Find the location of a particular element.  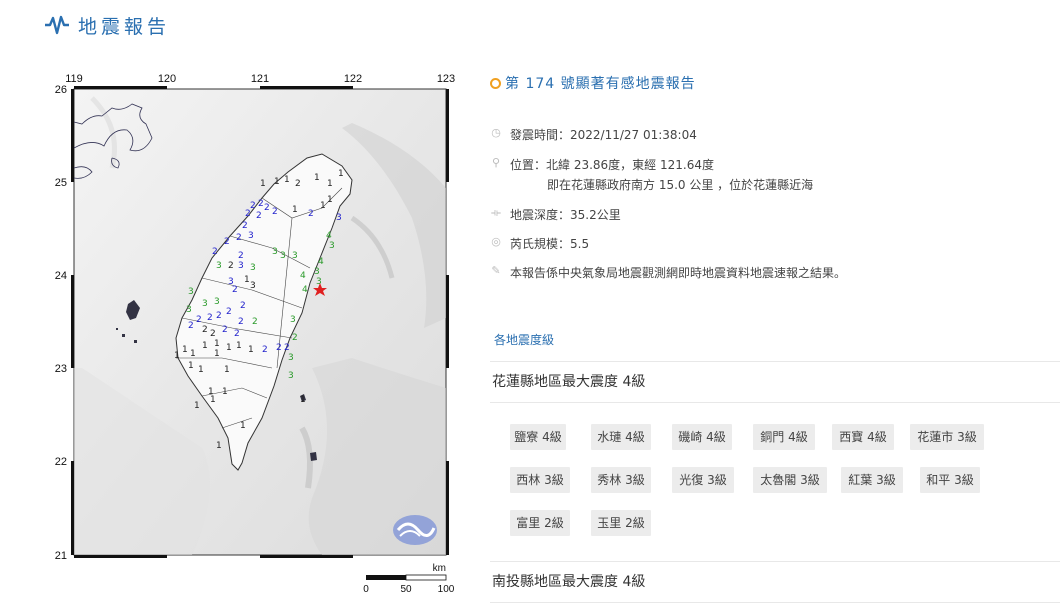

station-chip: 秀林 3級 is located at coordinates (621, 480).